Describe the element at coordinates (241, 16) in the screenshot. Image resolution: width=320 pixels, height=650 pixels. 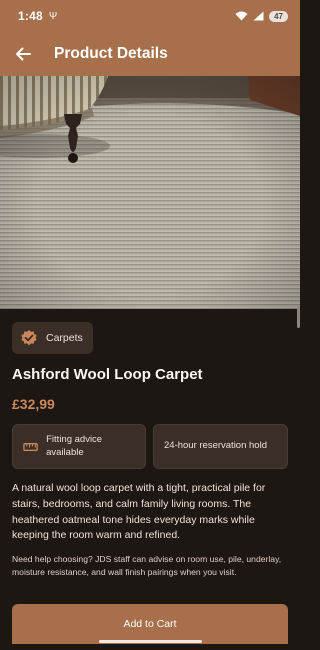
I see `wifi-icon` at that location.